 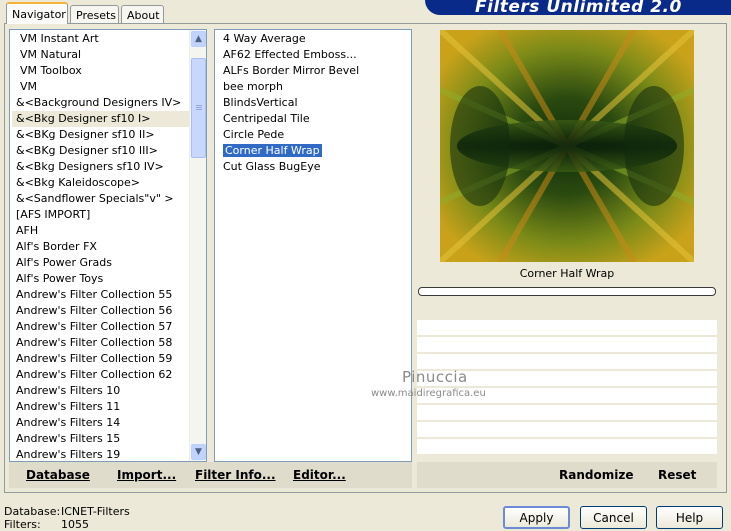 I want to click on category-item: Andrew's Filter Collection 56, so click(x=101, y=311).